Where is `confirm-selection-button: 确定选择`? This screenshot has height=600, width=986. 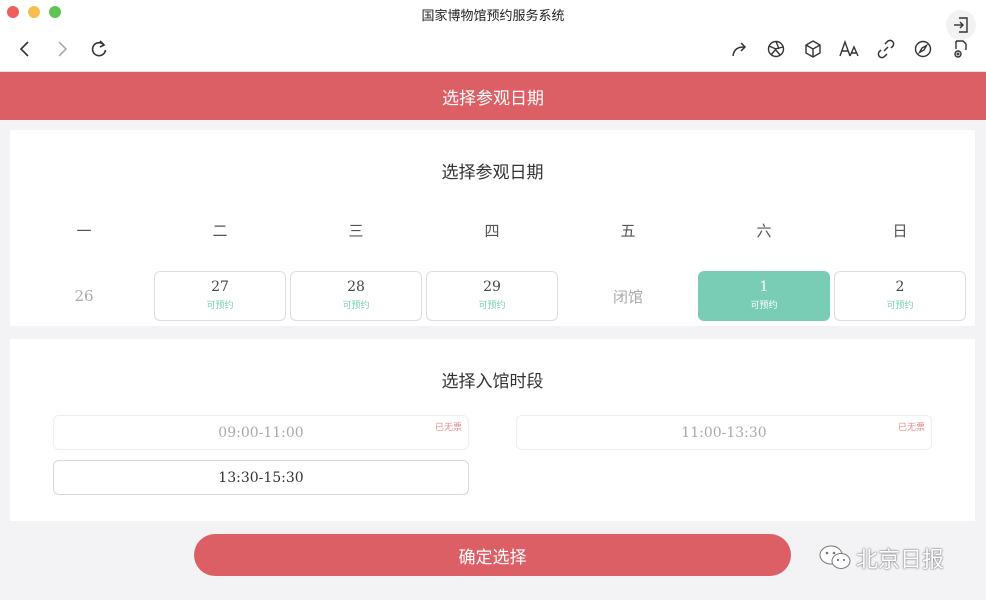 confirm-selection-button: 确定选择 is located at coordinates (492, 555).